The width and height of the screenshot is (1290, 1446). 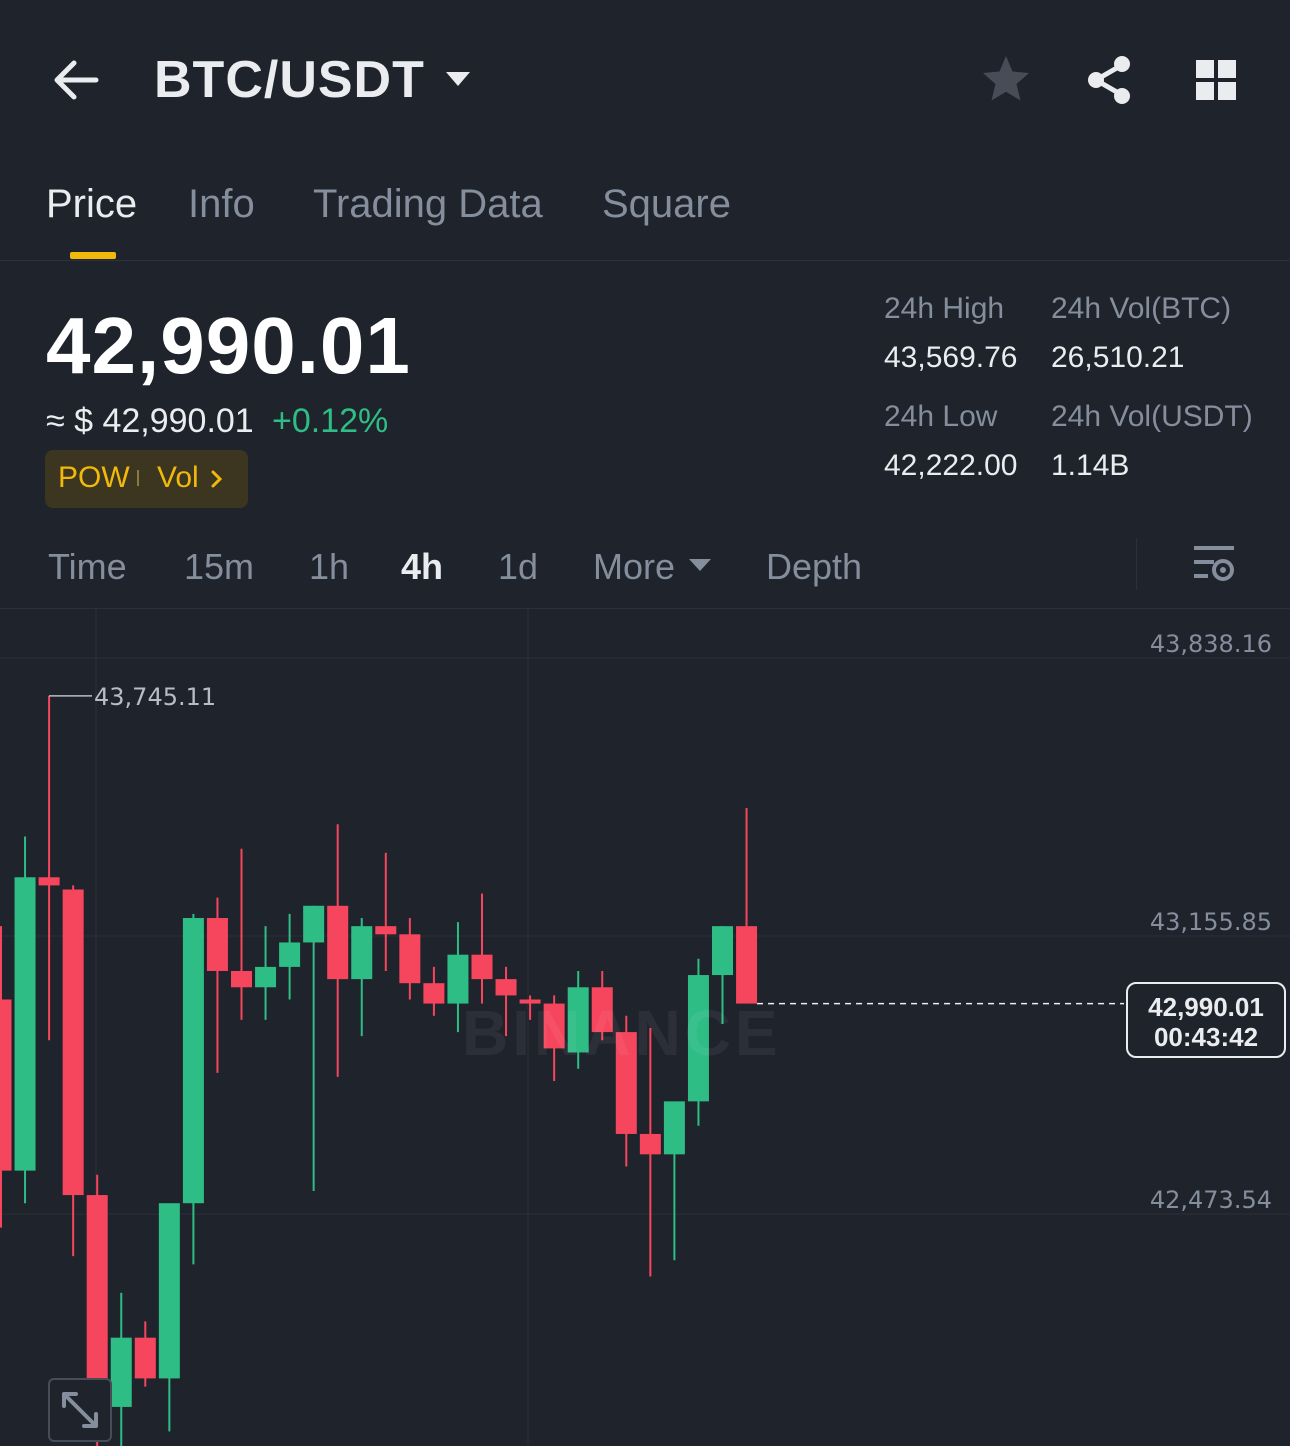 I want to click on candle-countdown: 00:43:42, so click(x=1206, y=1037).